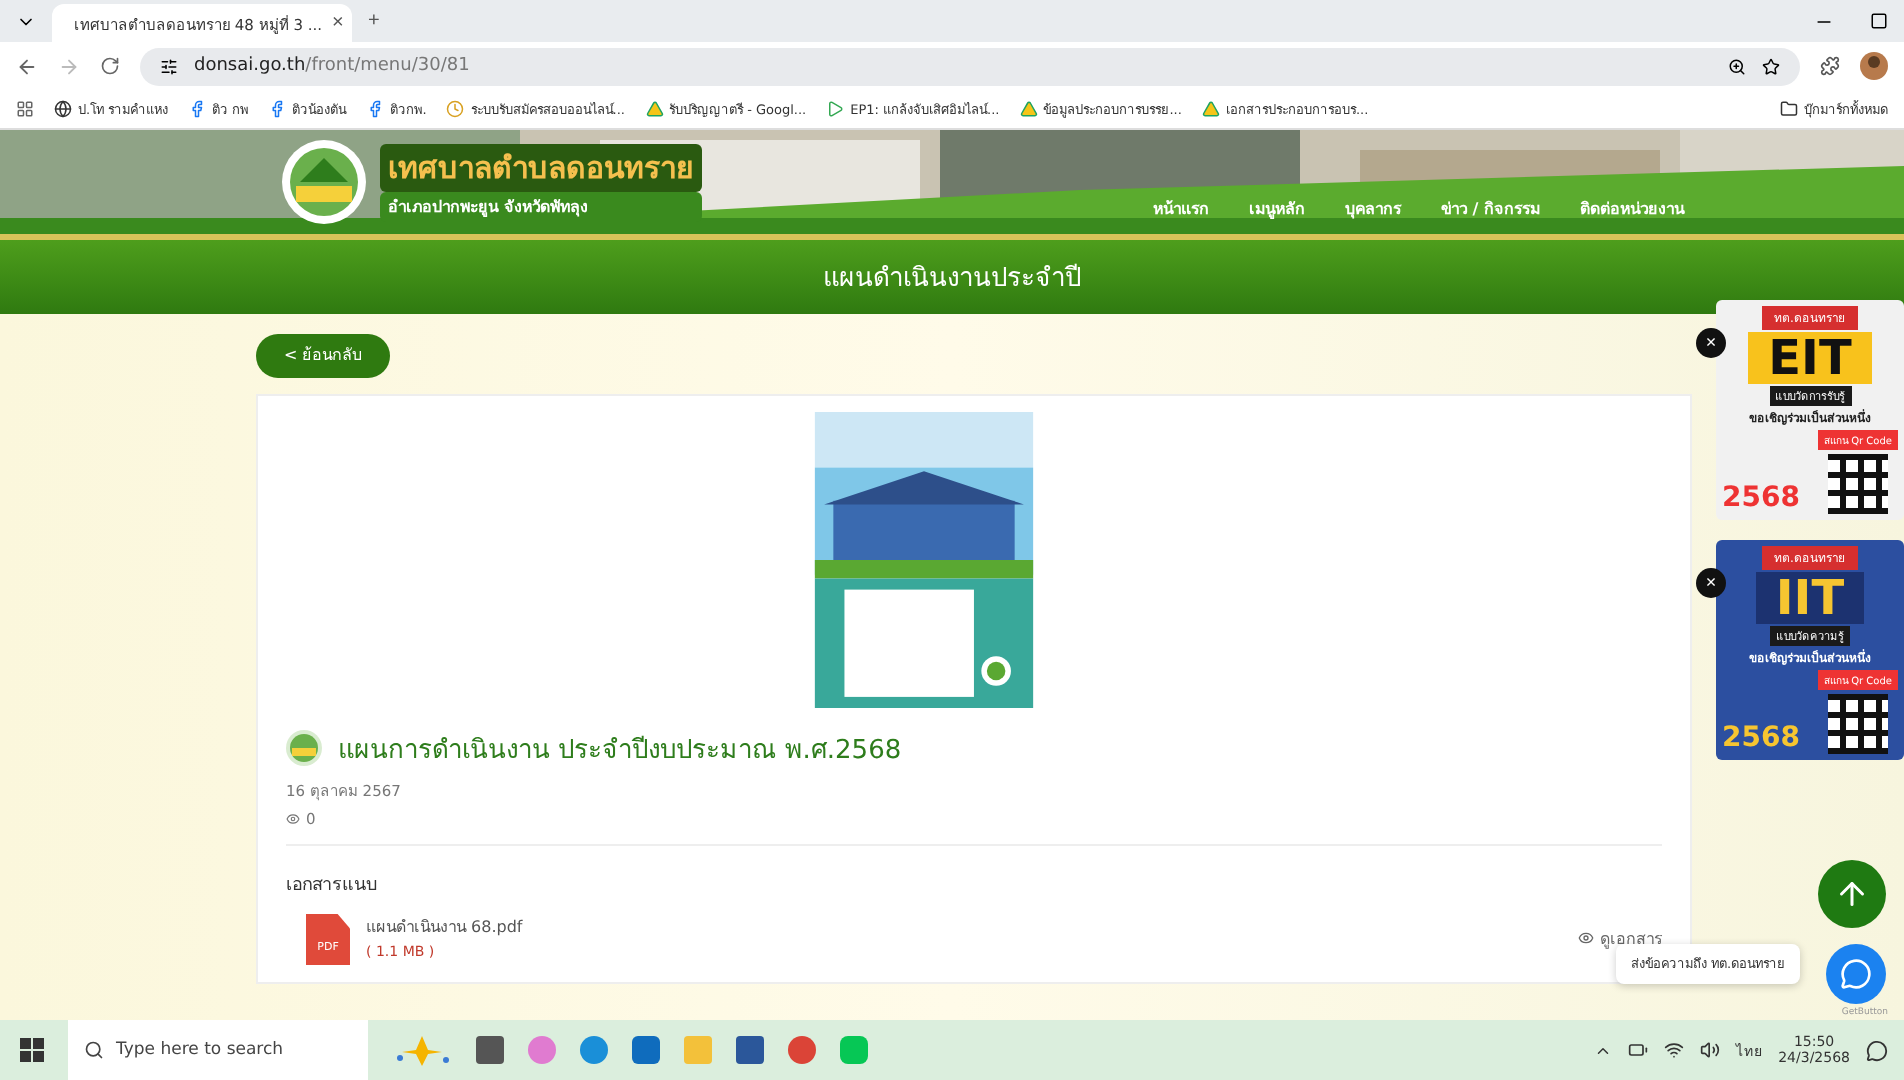  Describe the element at coordinates (1674, 1050) in the screenshot. I see `wifi-icon` at that location.